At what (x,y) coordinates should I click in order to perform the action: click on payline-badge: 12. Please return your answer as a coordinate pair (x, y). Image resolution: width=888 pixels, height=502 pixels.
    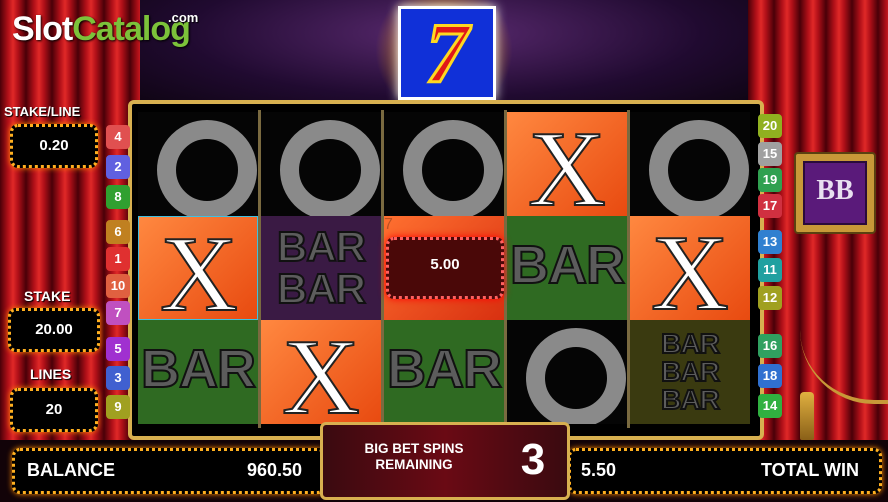
    Looking at the image, I should click on (770, 298).